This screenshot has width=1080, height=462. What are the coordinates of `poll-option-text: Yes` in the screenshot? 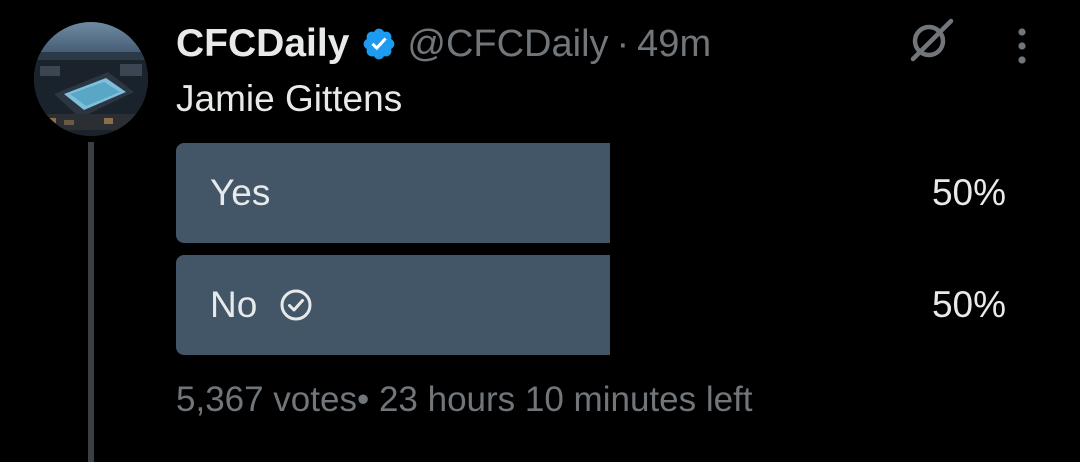 It's located at (240, 192).